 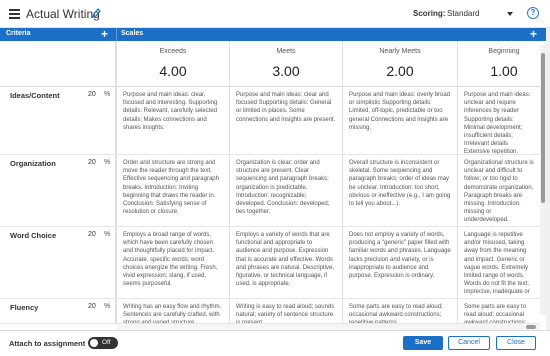 I want to click on save-button: Save, so click(x=423, y=343).